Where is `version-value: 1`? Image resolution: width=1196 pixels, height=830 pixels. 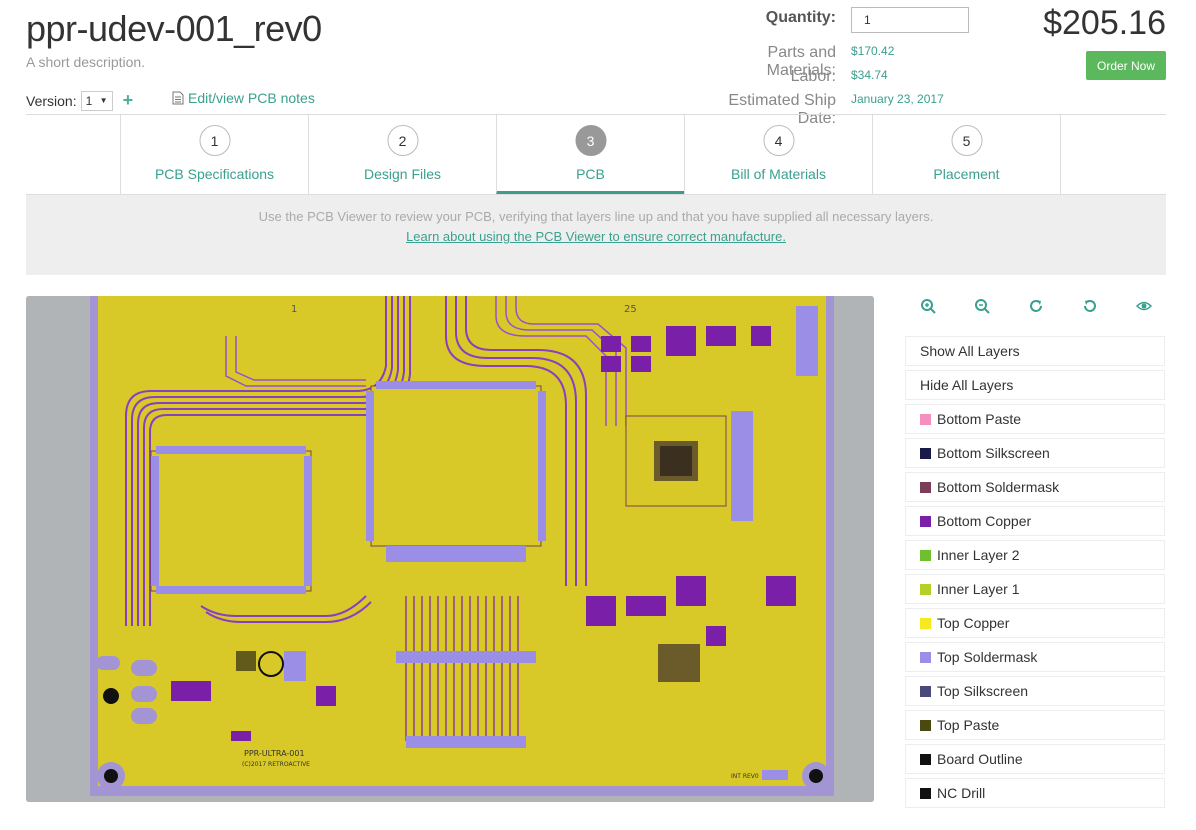
version-value: 1 is located at coordinates (89, 100).